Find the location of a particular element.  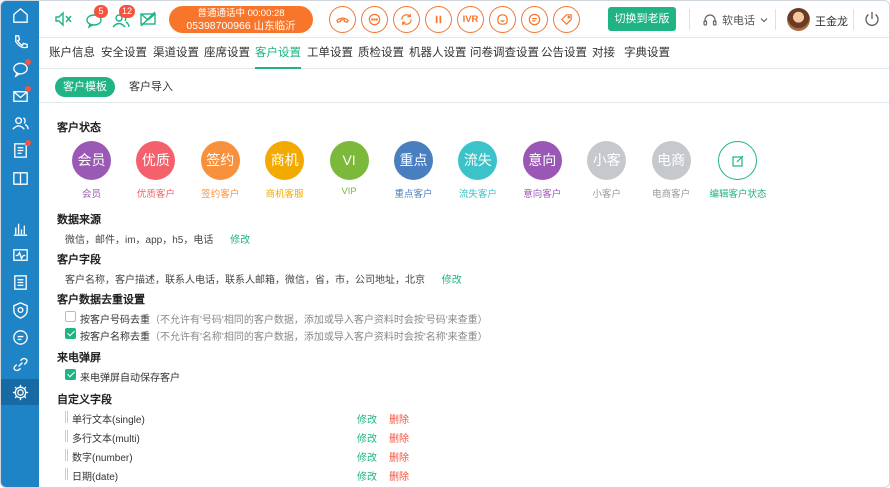

nav-quality: 质检设置 is located at coordinates (381, 53).